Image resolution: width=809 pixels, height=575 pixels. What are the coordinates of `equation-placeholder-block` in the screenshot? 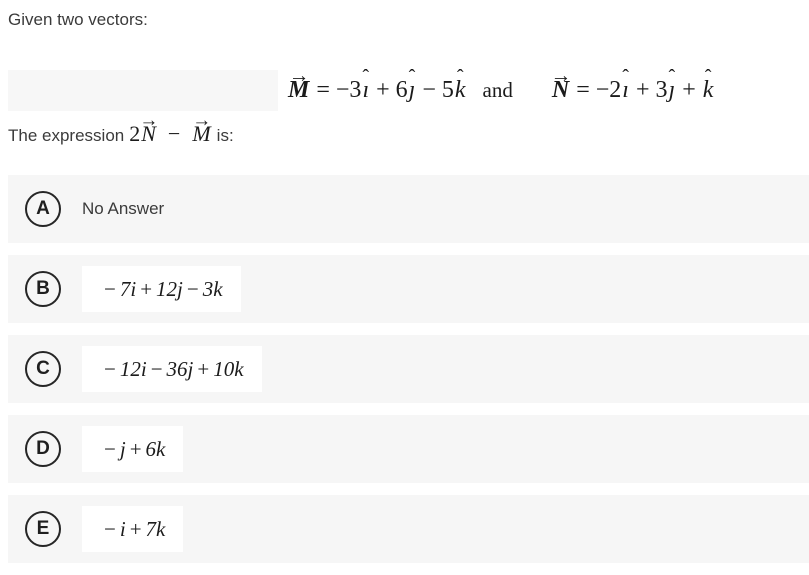 It's located at (143, 90).